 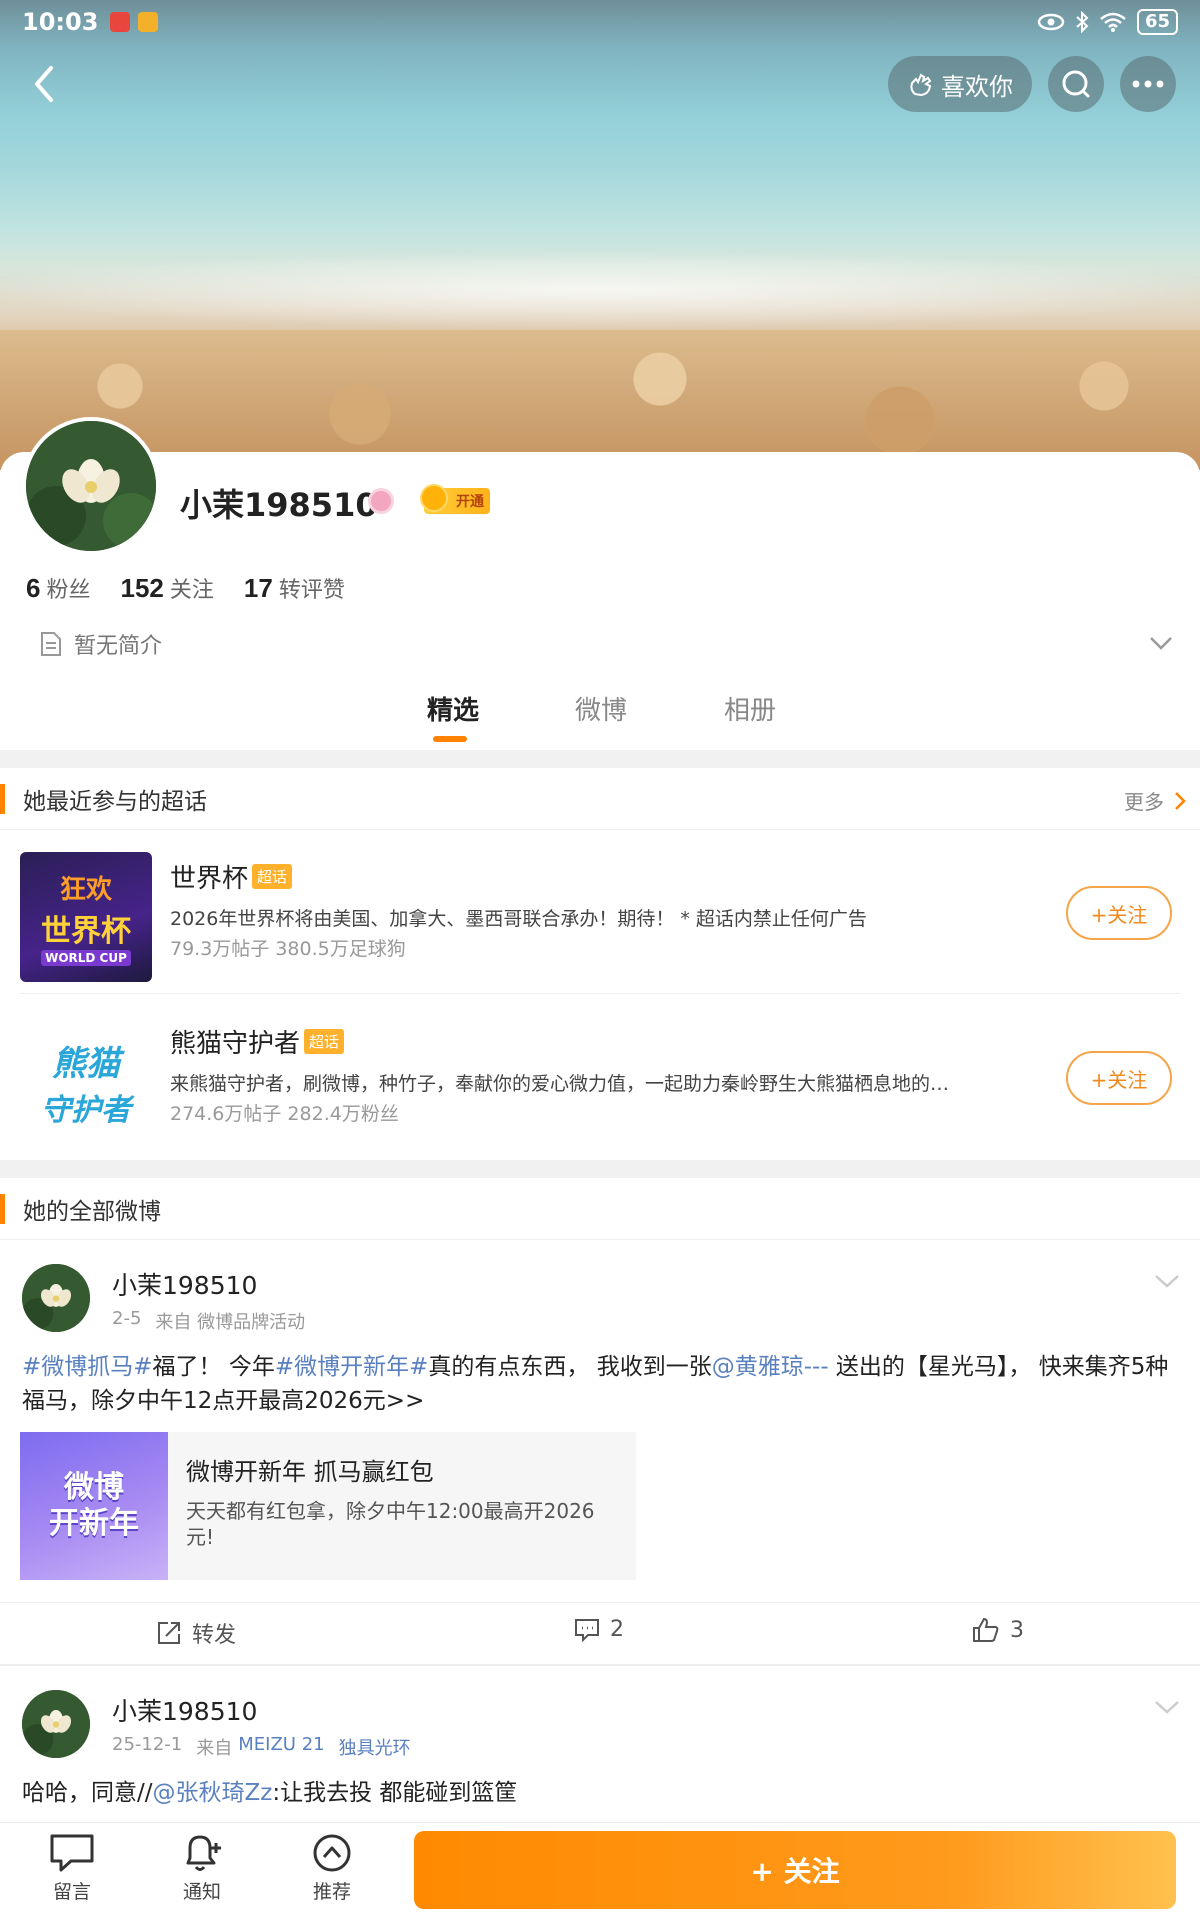 What do you see at coordinates (375, 1747) in the screenshot?
I see `post-source-tagline: 独具光环` at bounding box center [375, 1747].